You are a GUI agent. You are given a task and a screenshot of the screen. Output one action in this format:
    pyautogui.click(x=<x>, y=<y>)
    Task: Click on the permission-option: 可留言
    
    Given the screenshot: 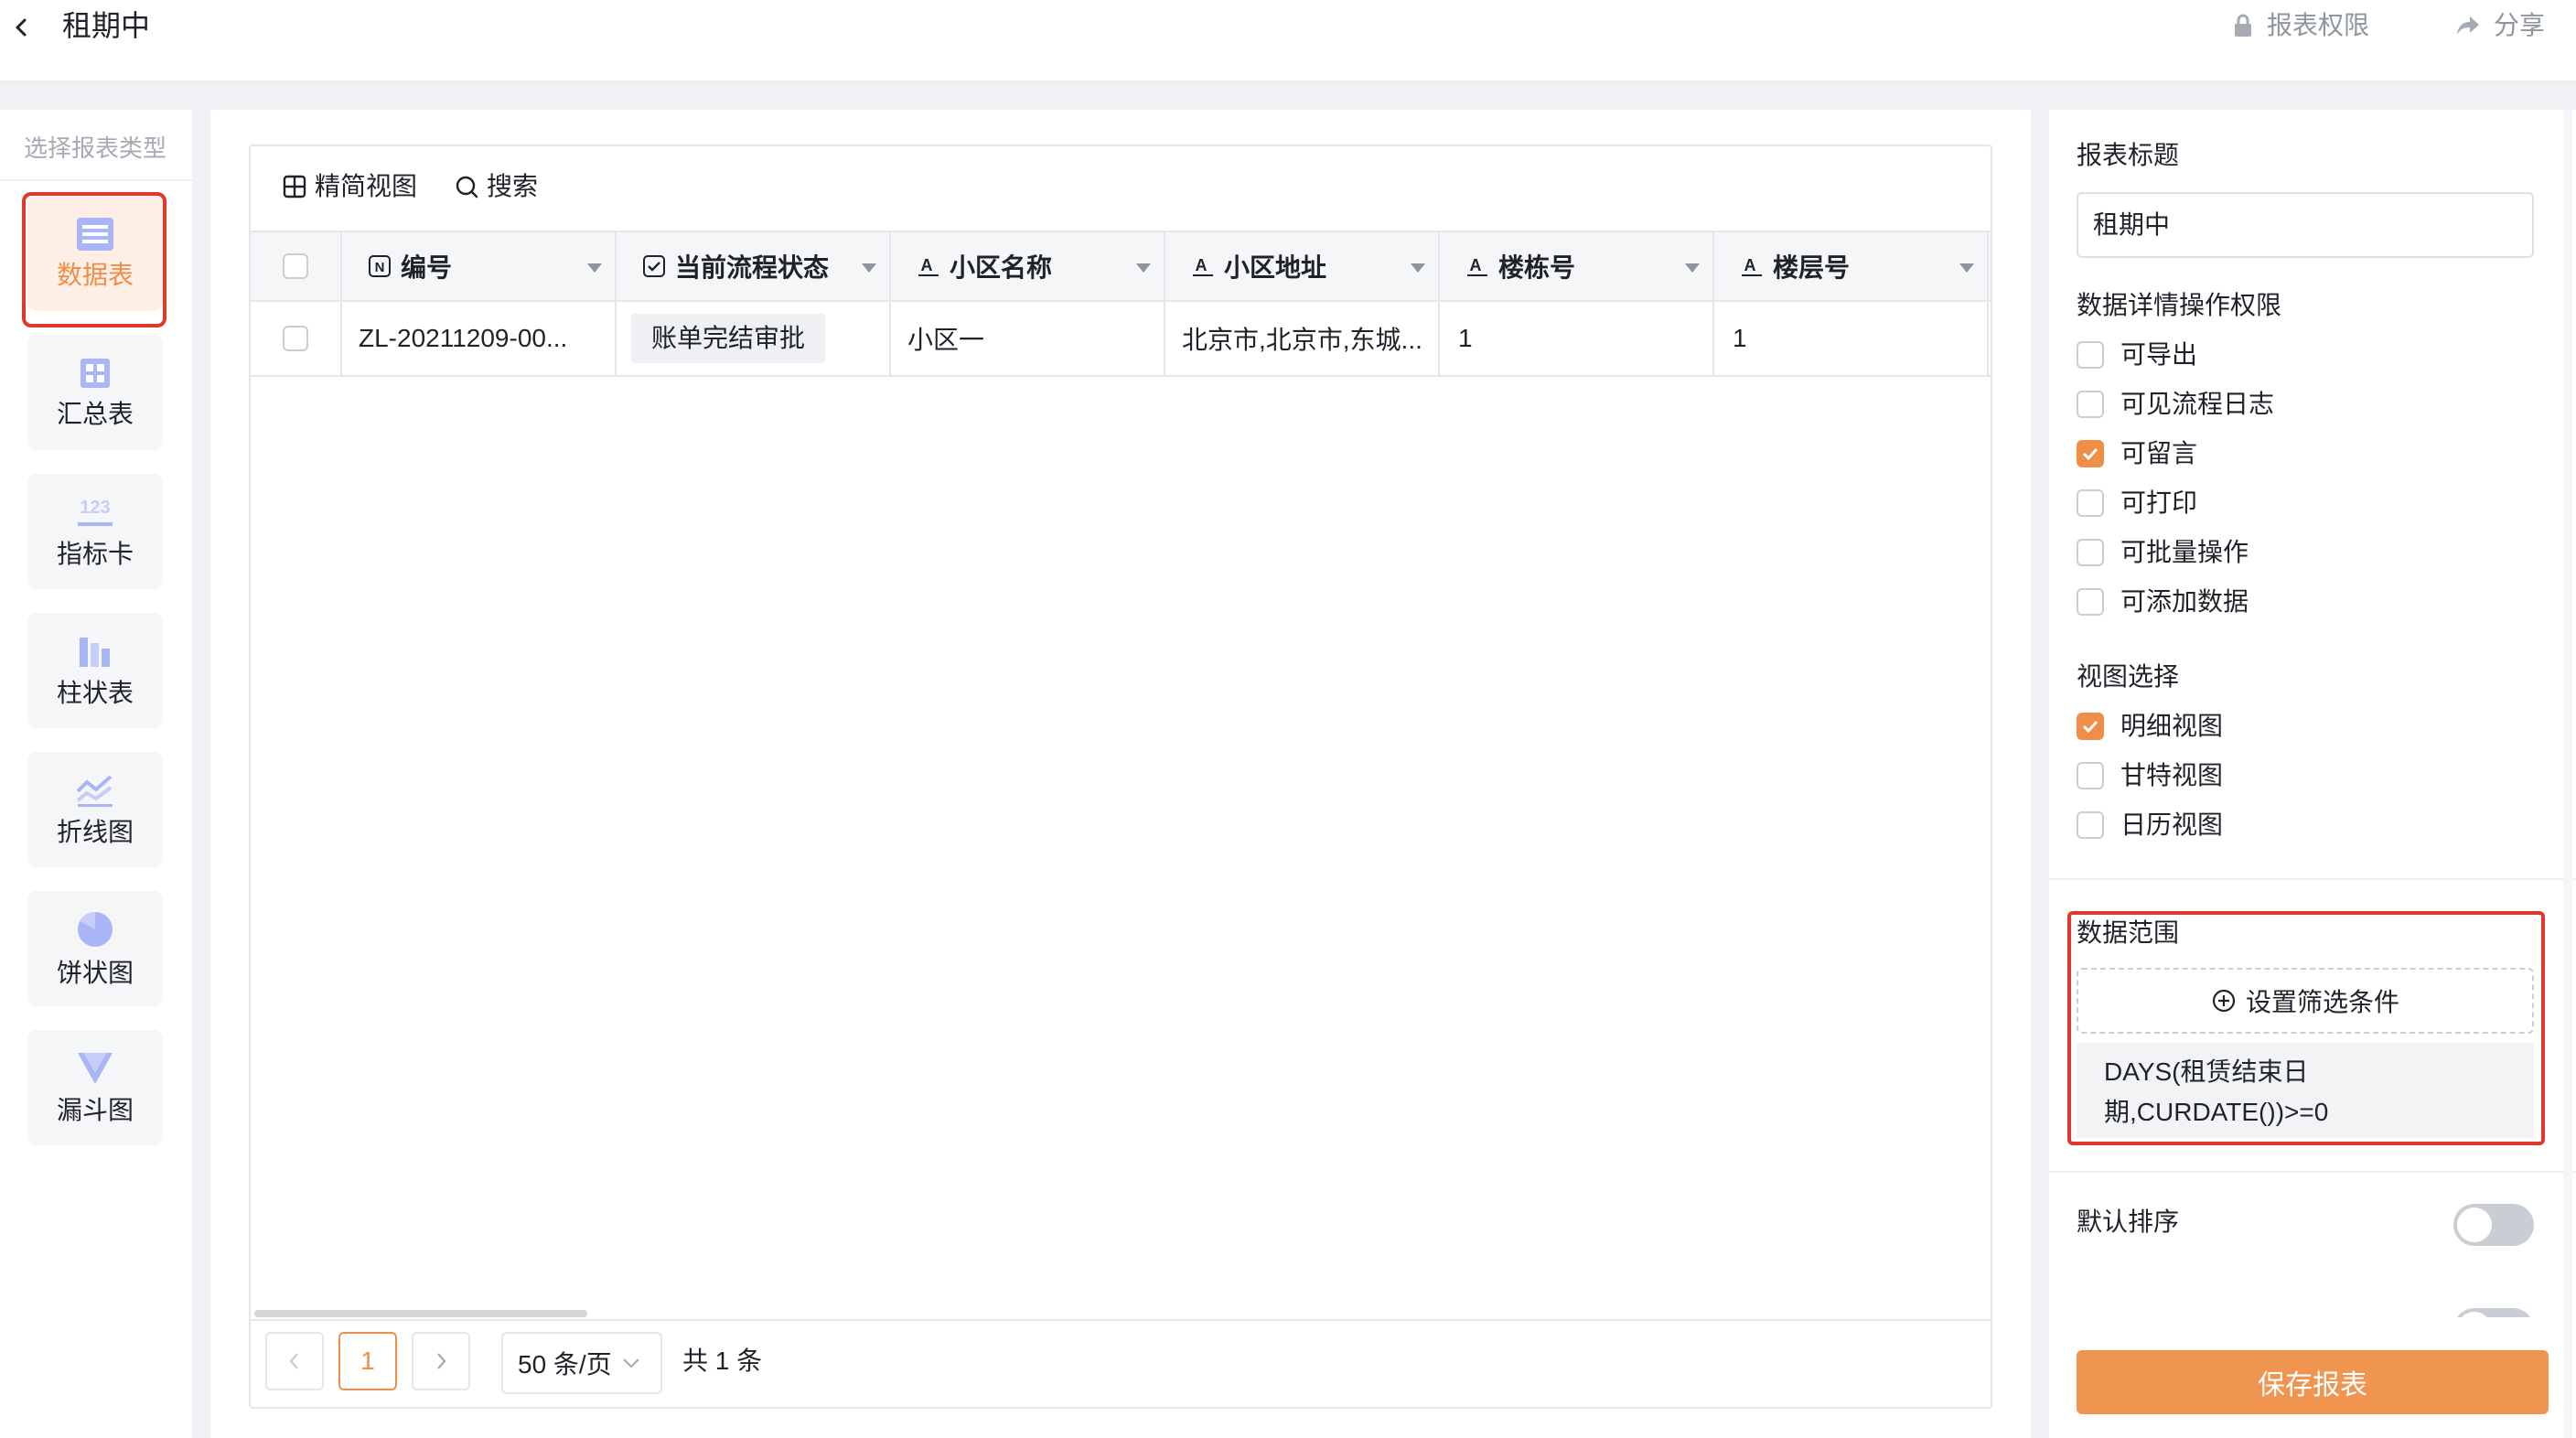 What is the action you would take?
    pyautogui.click(x=2137, y=454)
    